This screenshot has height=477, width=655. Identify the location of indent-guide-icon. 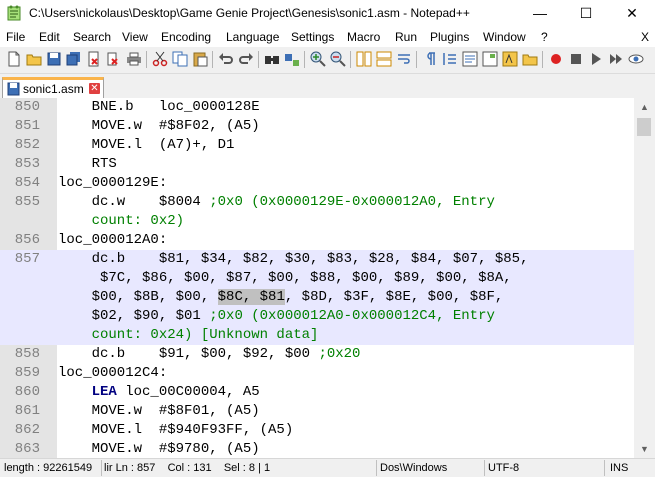
(450, 59).